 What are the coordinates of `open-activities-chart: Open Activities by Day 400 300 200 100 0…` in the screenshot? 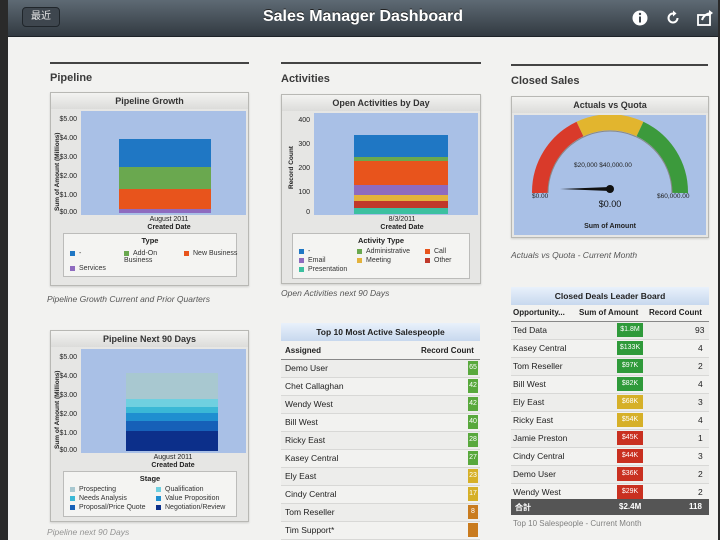 It's located at (381, 189).